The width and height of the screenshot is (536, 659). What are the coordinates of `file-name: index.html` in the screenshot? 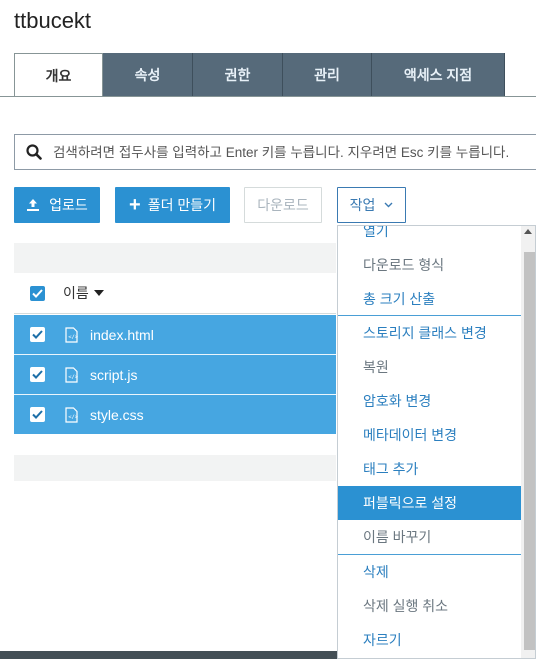 It's located at (122, 335).